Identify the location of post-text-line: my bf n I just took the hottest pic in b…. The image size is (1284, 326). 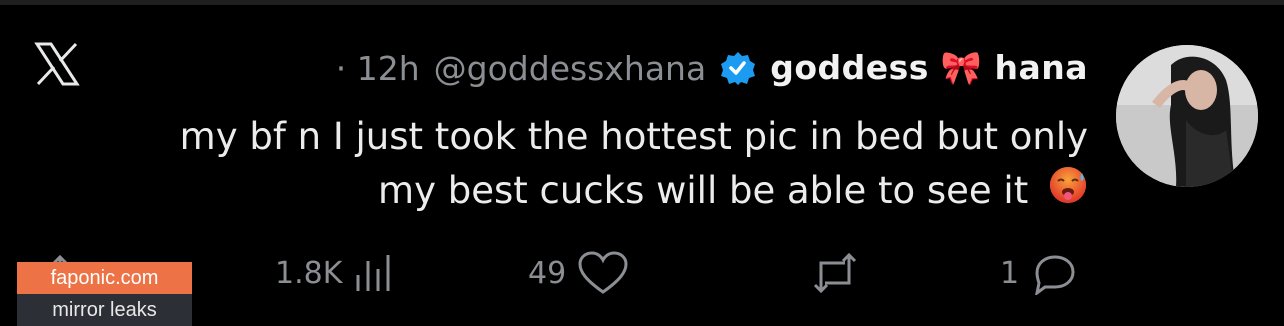
(633, 136).